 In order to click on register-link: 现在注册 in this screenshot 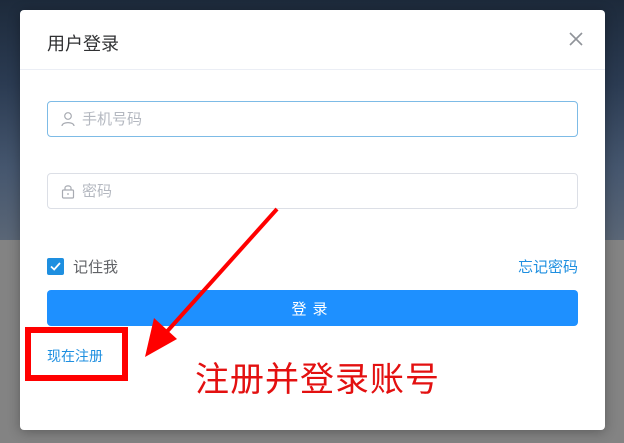, I will do `click(75, 356)`.